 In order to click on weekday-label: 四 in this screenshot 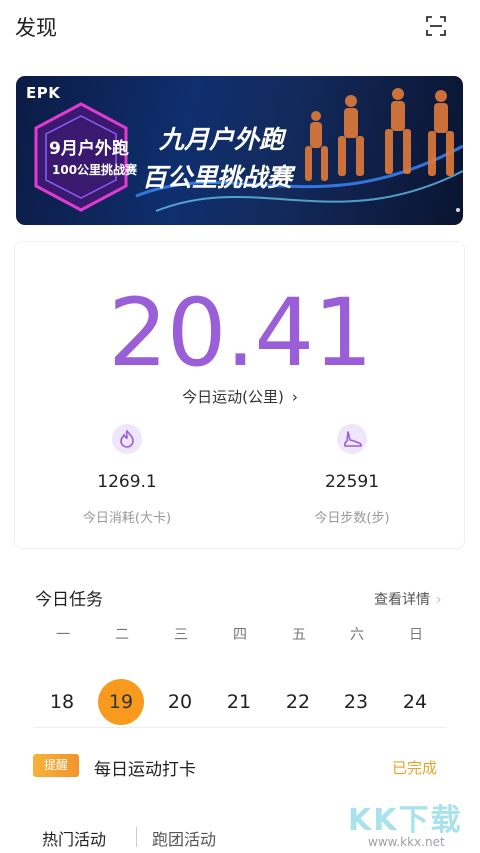, I will do `click(240, 635)`.